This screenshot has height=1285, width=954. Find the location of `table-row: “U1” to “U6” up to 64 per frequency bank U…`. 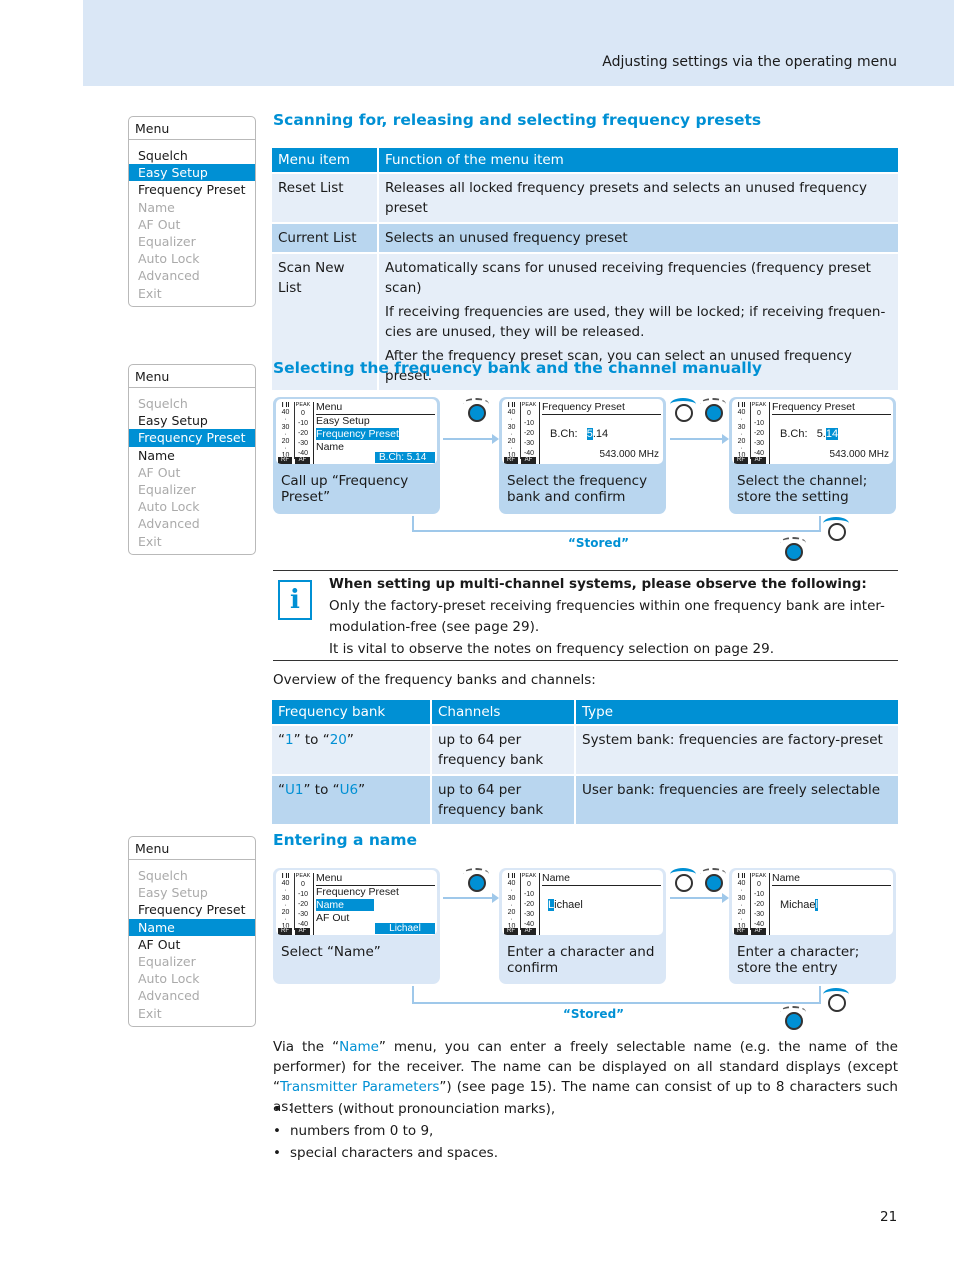

table-row: “U1” to “U6” up to 64 per frequency bank U… is located at coordinates (585, 800).